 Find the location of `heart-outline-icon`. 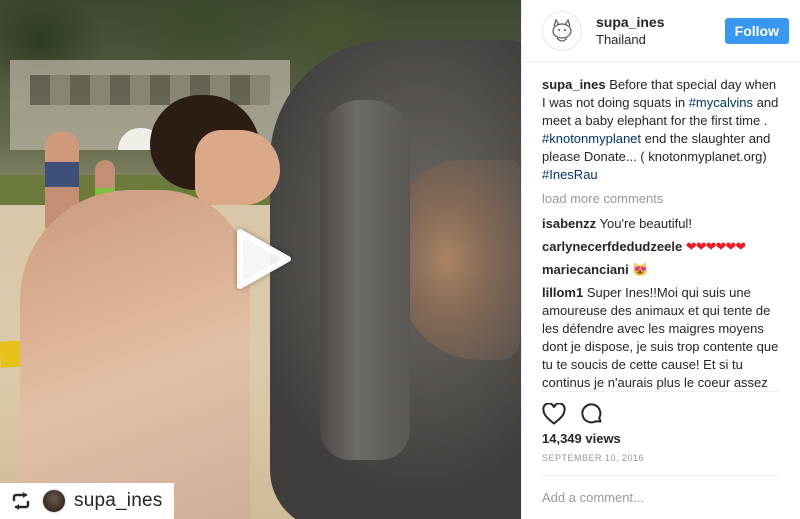

heart-outline-icon is located at coordinates (554, 413).